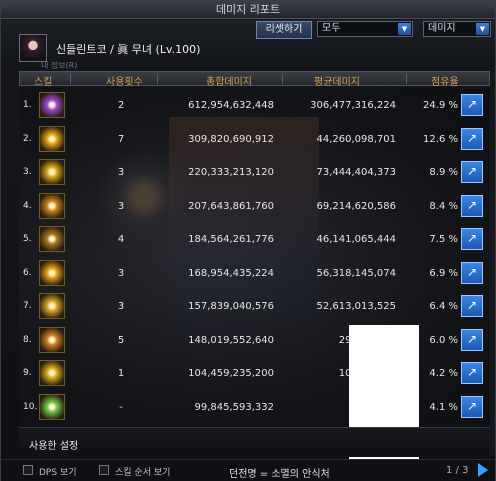 The height and width of the screenshot is (481, 496). Describe the element at coordinates (356, 172) in the screenshot. I see `row-avg-damage: 73,444,404,373` at that location.